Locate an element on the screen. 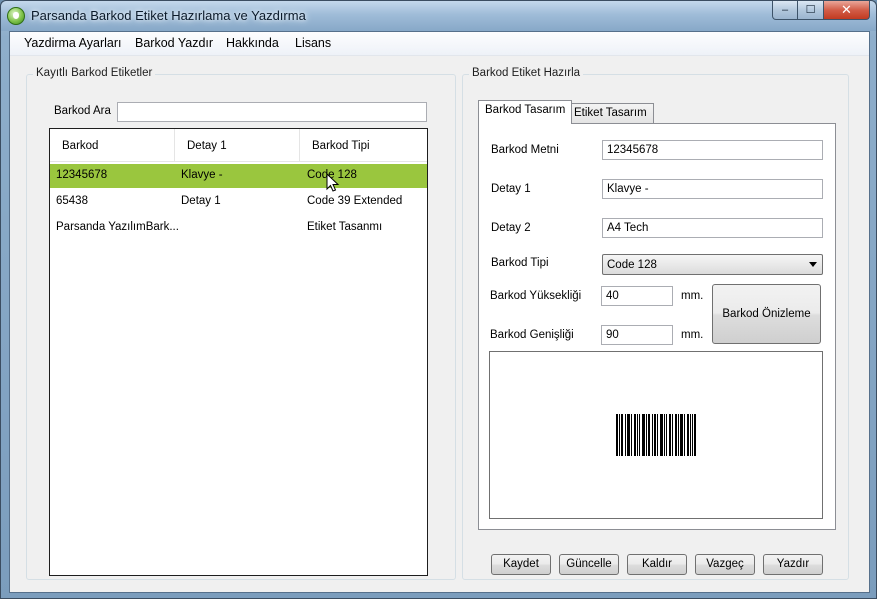  barkod-genisligi-label: Barkod Genişliği is located at coordinates (532, 335).